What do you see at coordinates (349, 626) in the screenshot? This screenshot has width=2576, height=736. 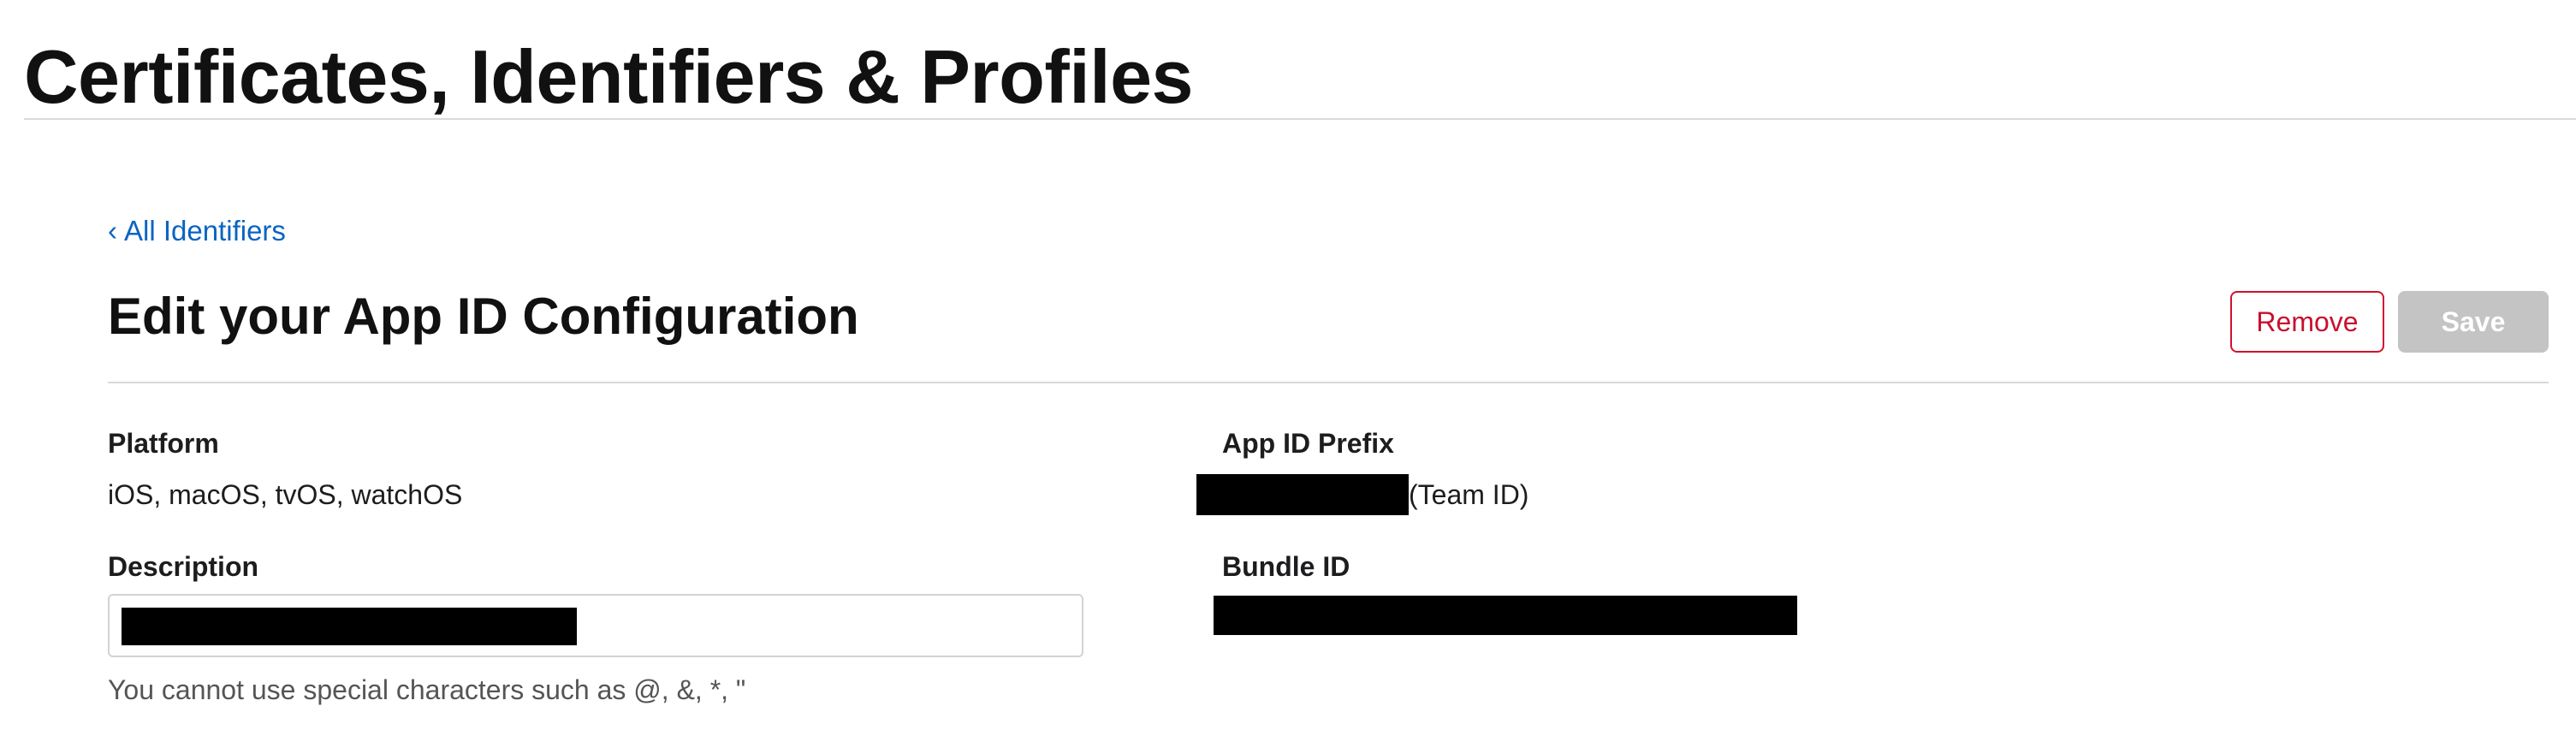 I see `description-redacted-value` at bounding box center [349, 626].